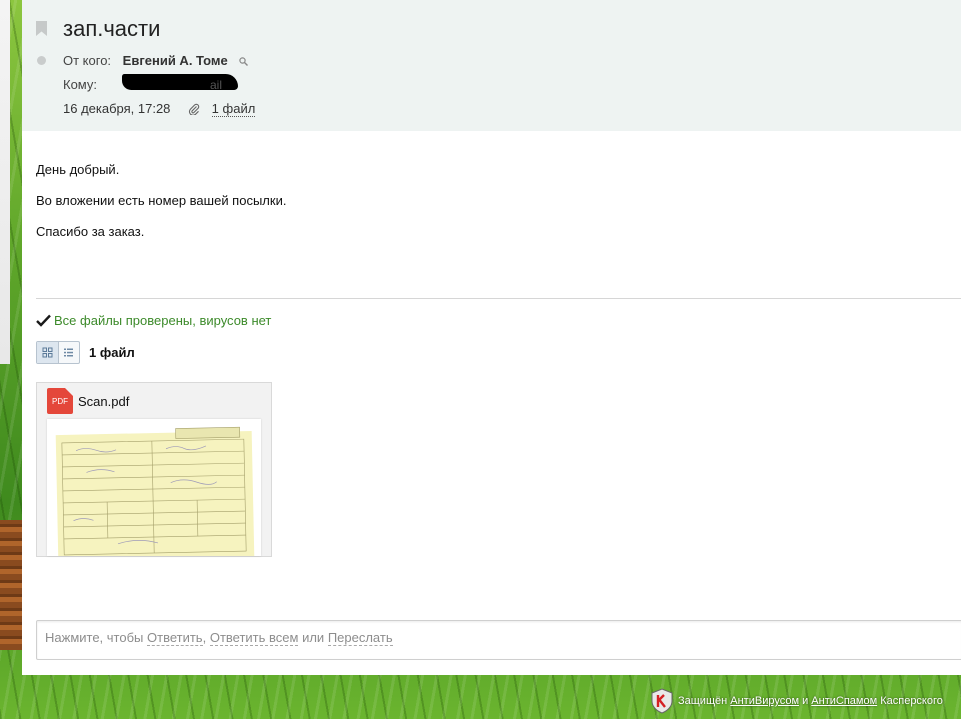 The width and height of the screenshot is (961, 719). Describe the element at coordinates (90, 231) in the screenshot. I see `body-paragraph: Спасибо за заказ.` at that location.